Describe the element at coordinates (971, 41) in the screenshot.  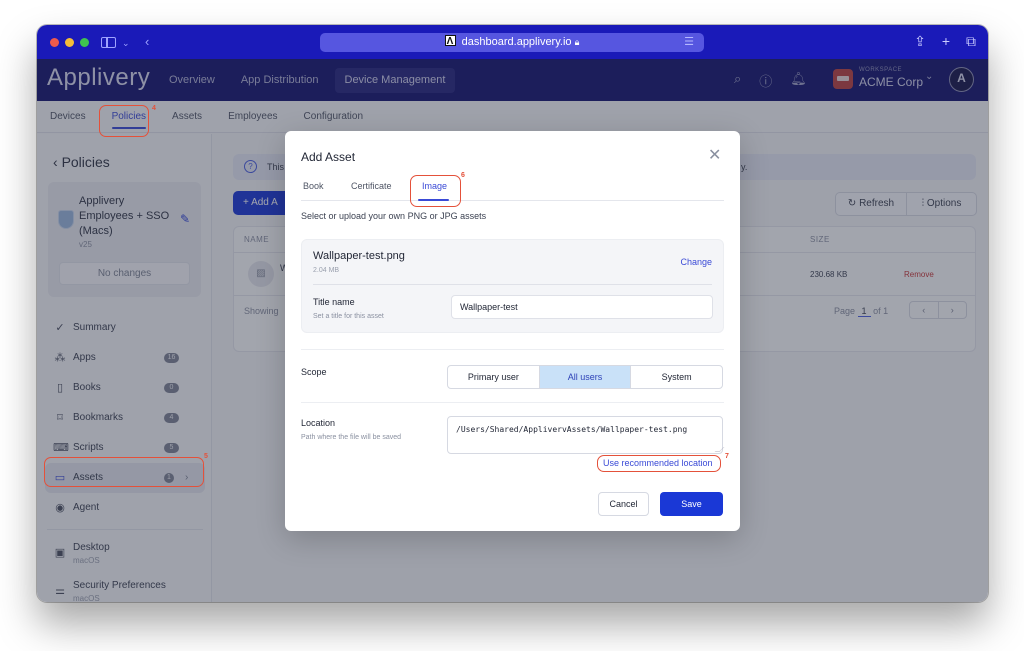
I see `tabs-overview-icon: ⧉` at that location.